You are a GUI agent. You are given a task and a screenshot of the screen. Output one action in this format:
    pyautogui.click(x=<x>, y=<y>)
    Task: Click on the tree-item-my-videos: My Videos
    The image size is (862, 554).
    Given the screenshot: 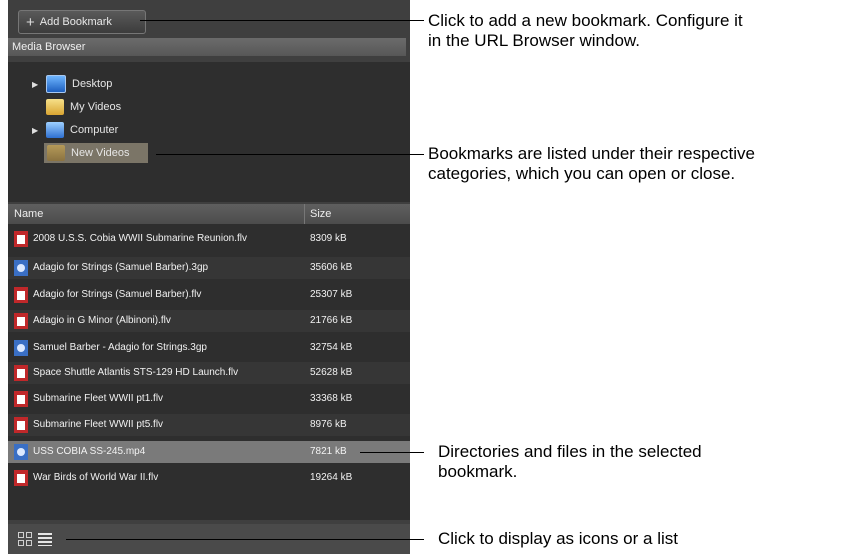 What is the action you would take?
    pyautogui.click(x=83, y=107)
    